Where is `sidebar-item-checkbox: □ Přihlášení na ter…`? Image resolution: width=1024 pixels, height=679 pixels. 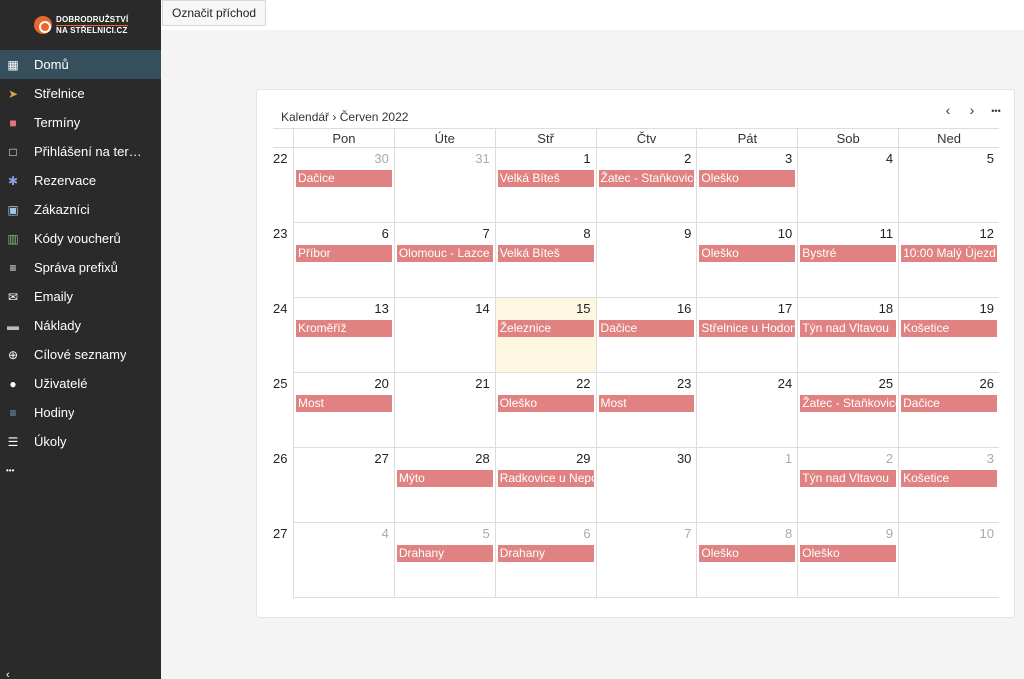 sidebar-item-checkbox: □ Přihlášení na ter… is located at coordinates (80, 151).